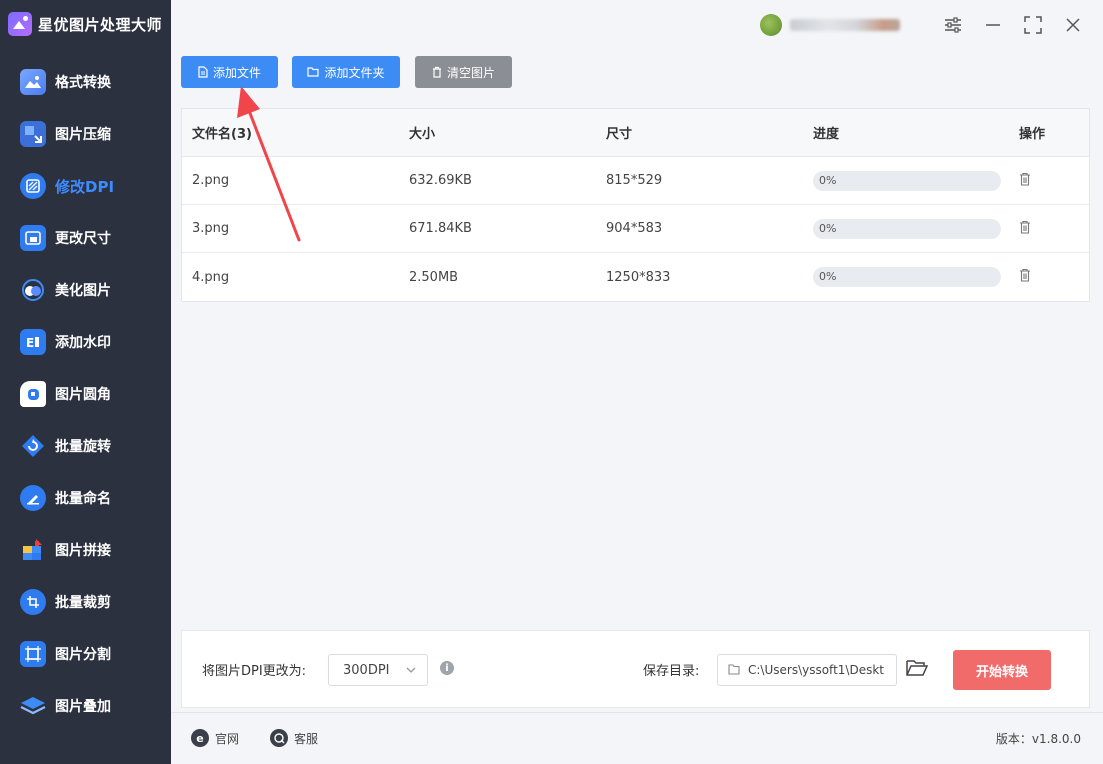 Image resolution: width=1103 pixels, height=764 pixels. What do you see at coordinates (83, 135) in the screenshot?
I see `sidebar-item-label: 图片压缩` at bounding box center [83, 135].